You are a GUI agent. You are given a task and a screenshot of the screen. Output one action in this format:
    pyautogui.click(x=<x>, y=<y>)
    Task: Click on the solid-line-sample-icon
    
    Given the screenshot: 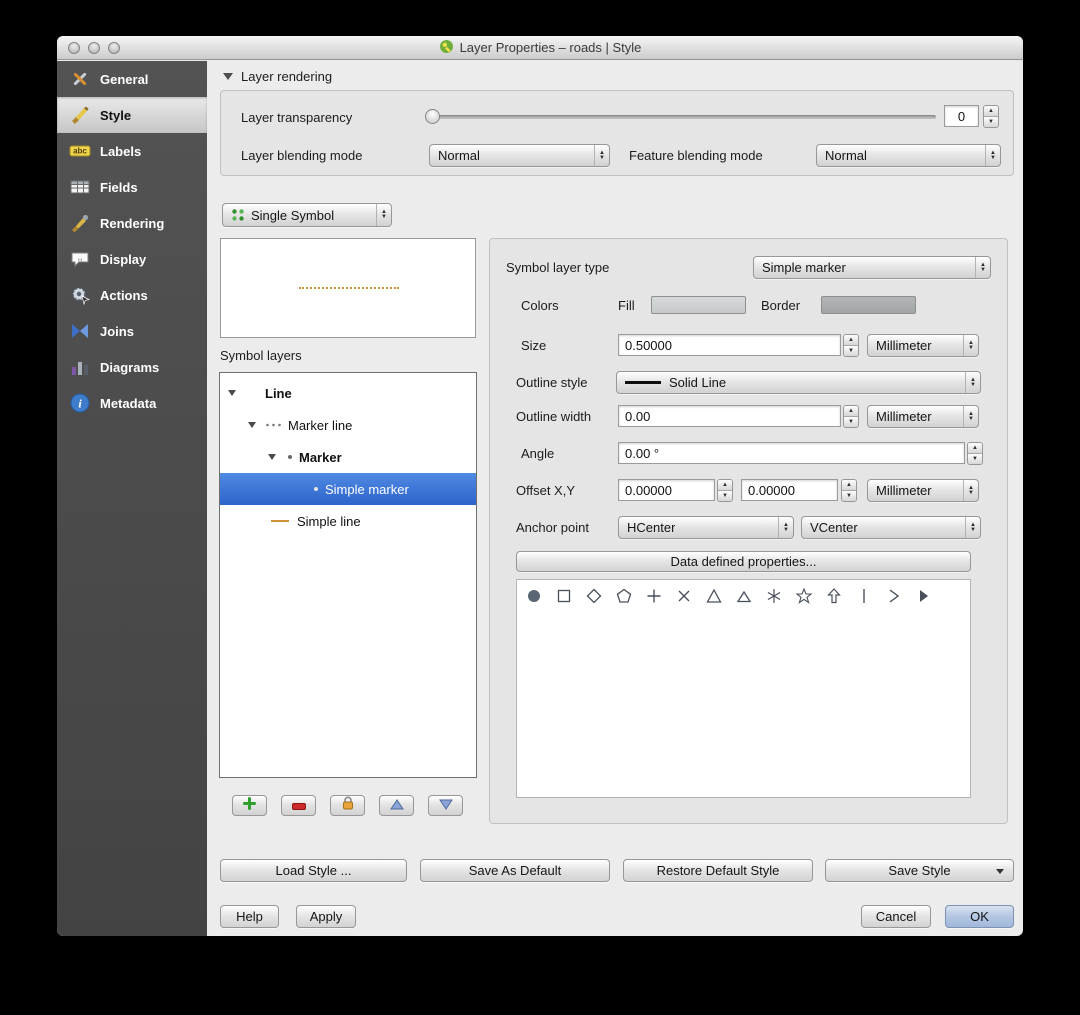 What is the action you would take?
    pyautogui.click(x=643, y=382)
    